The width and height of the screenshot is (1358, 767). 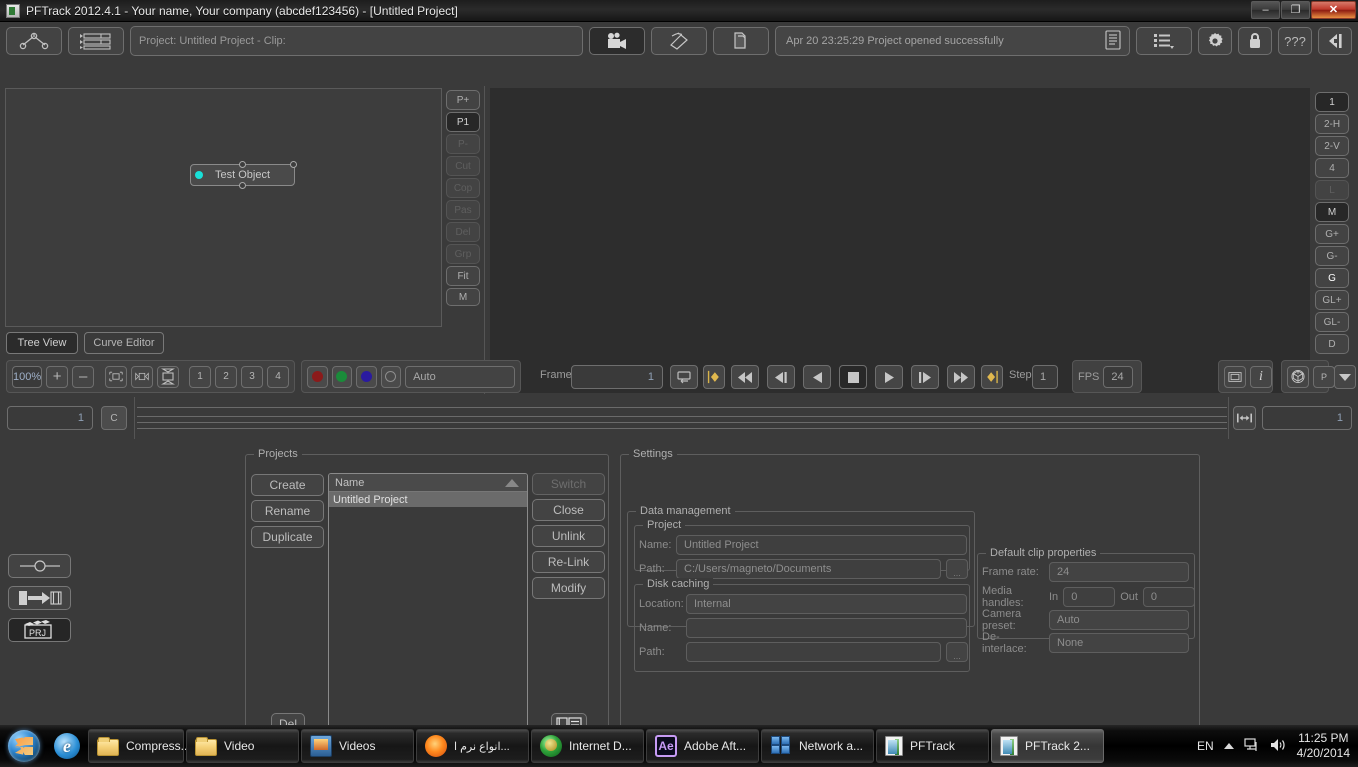 I want to click on view-number-3: 3, so click(x=251, y=376).